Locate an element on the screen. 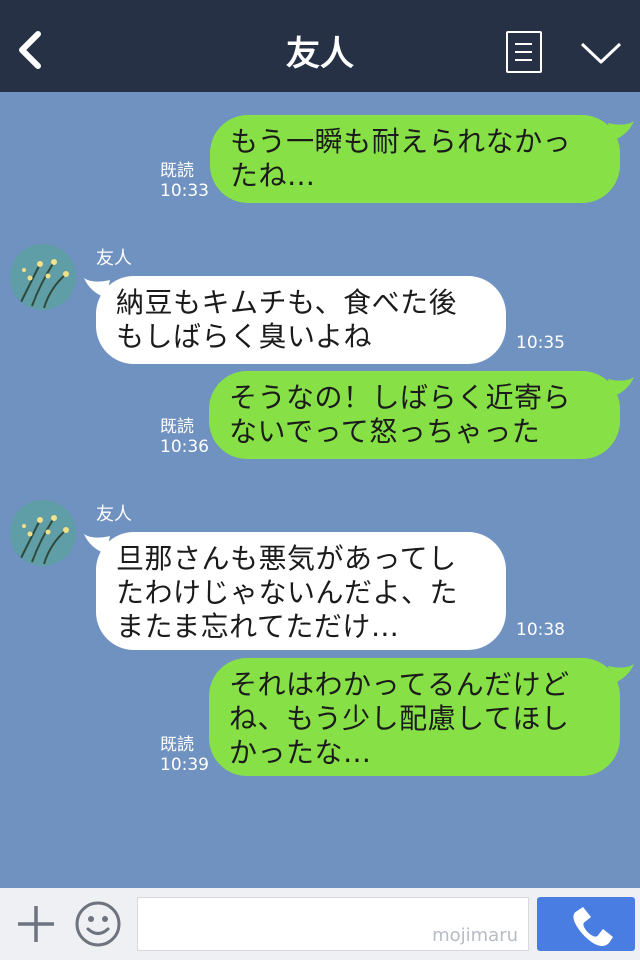 The image size is (640, 960). message-input: mojimaru is located at coordinates (333, 924).